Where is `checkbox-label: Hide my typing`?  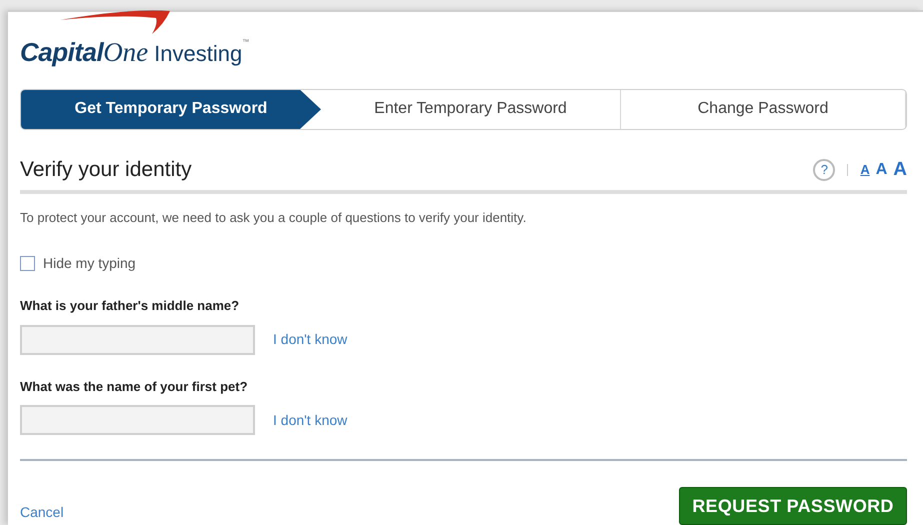 checkbox-label: Hide my typing is located at coordinates (89, 263).